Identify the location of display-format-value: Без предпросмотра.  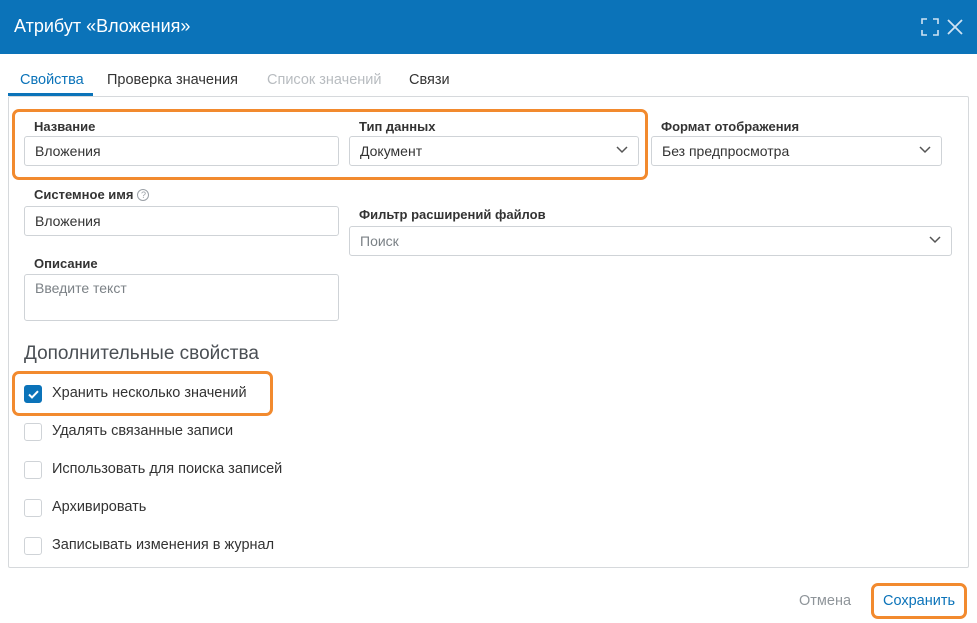
(726, 151).